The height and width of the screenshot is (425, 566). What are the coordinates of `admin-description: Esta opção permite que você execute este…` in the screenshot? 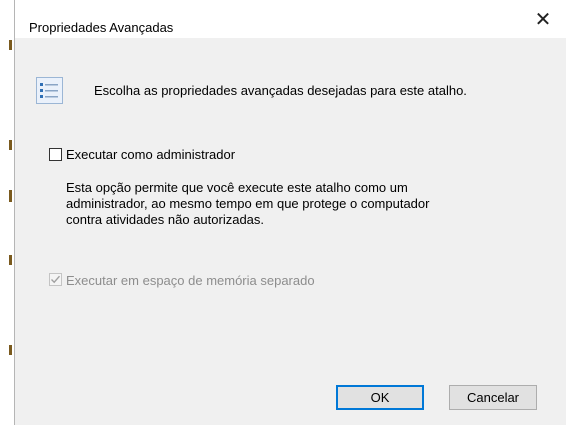 It's located at (296, 204).